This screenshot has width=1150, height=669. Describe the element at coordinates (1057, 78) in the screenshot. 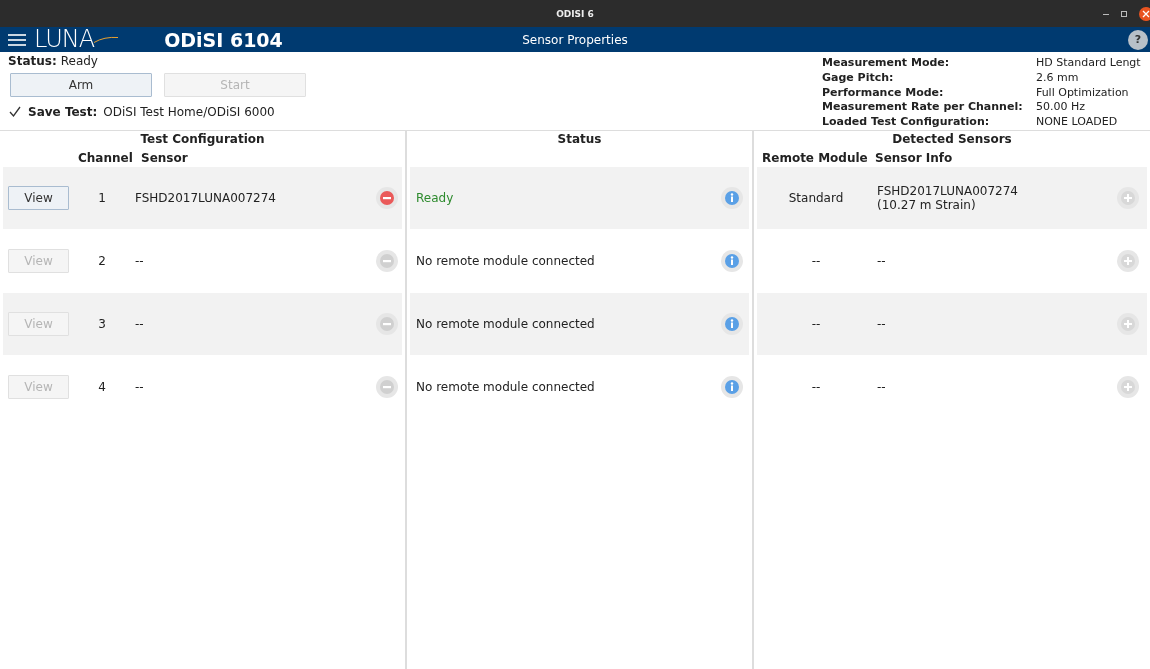

I see `setting-value: 2.6 mm` at that location.